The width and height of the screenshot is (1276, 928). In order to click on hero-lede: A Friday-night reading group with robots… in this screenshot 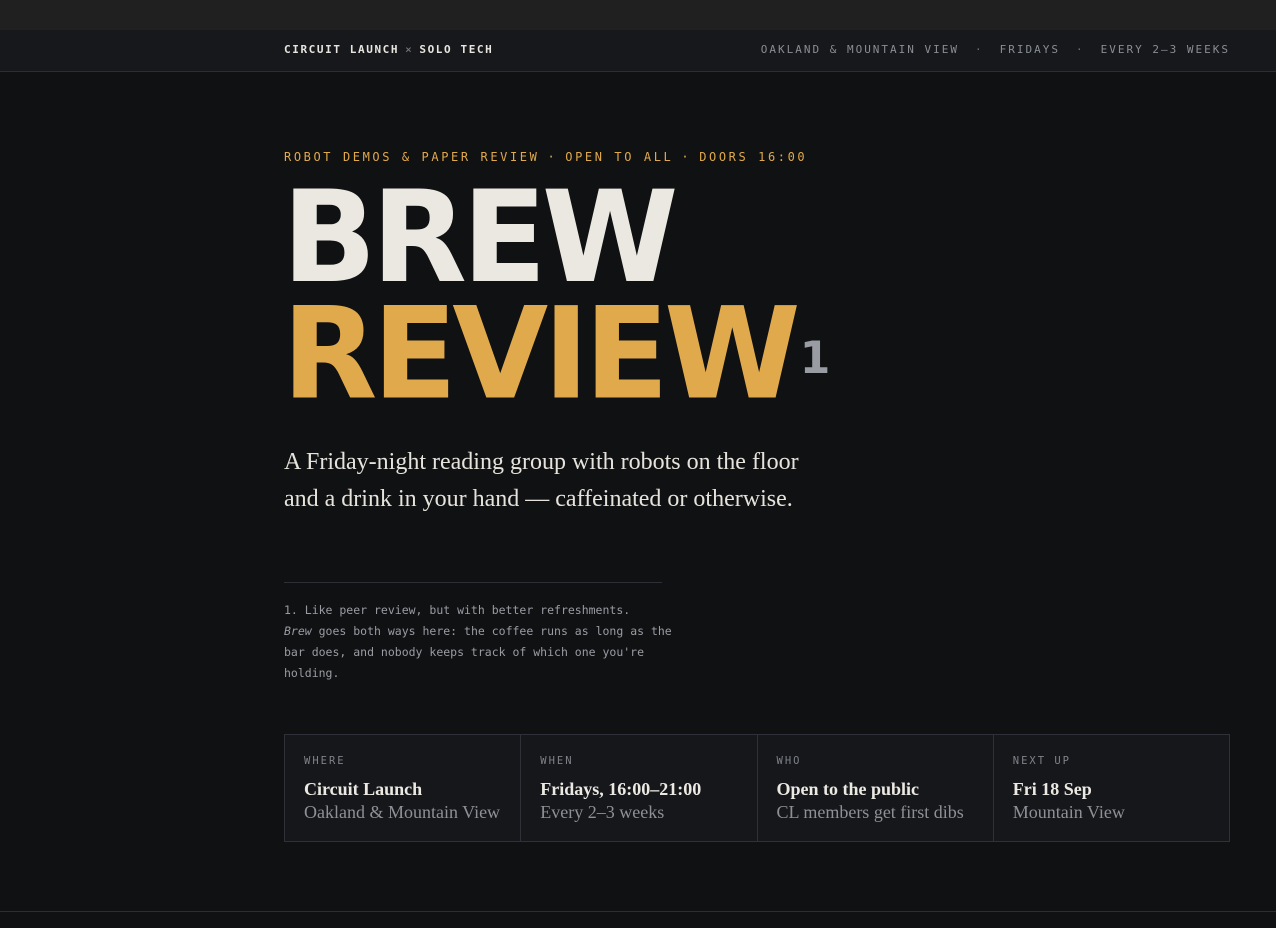, I will do `click(541, 480)`.